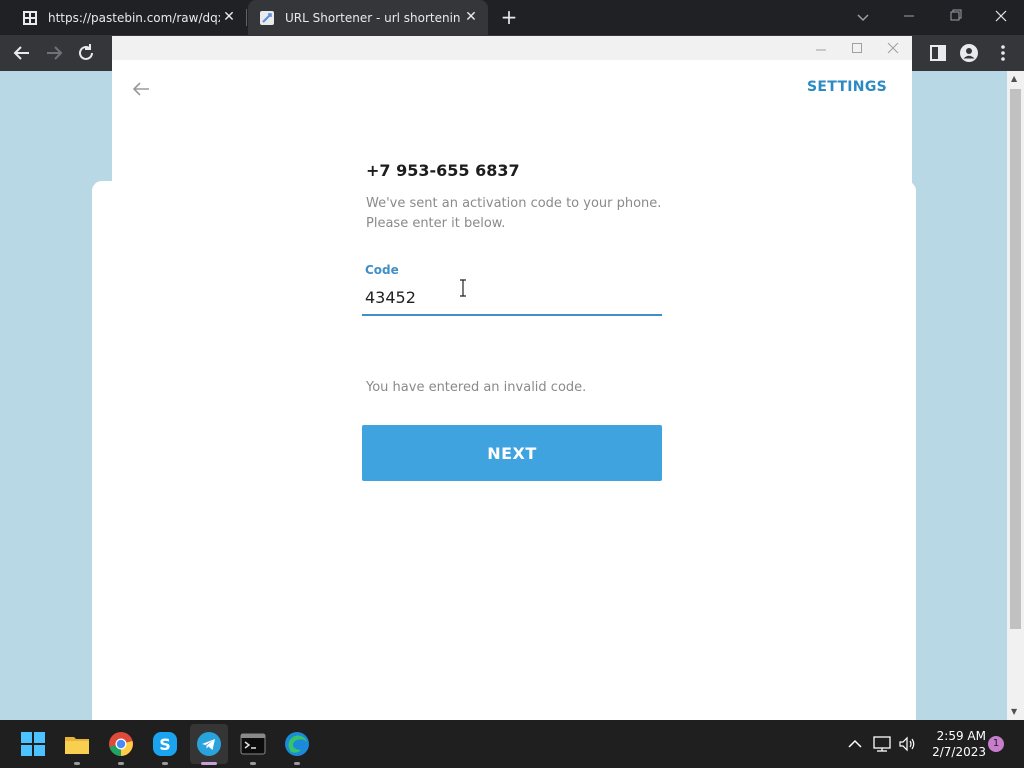 This screenshot has height=768, width=1024. What do you see at coordinates (907, 744) in the screenshot?
I see `volume-icon` at bounding box center [907, 744].